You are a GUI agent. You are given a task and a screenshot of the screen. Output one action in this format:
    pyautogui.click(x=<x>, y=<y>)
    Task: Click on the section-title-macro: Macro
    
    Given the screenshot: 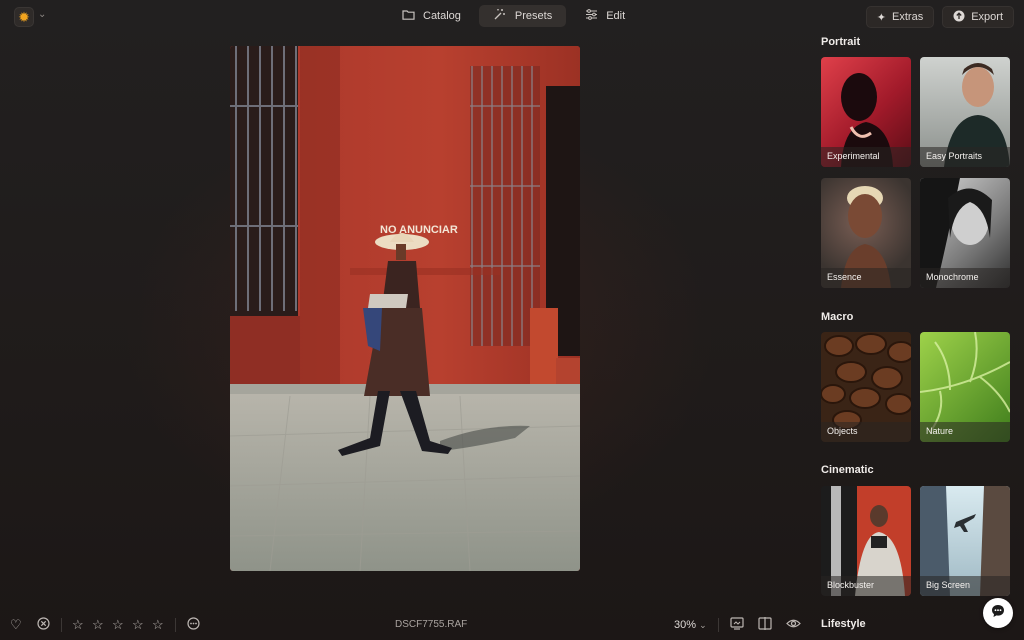 What is the action you would take?
    pyautogui.click(x=837, y=317)
    